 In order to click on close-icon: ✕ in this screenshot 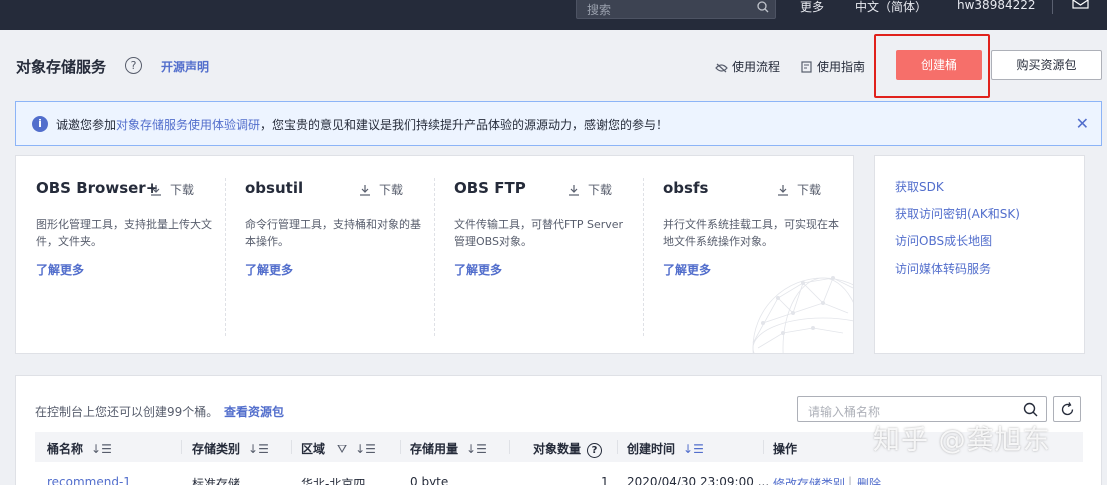, I will do `click(1082, 123)`.